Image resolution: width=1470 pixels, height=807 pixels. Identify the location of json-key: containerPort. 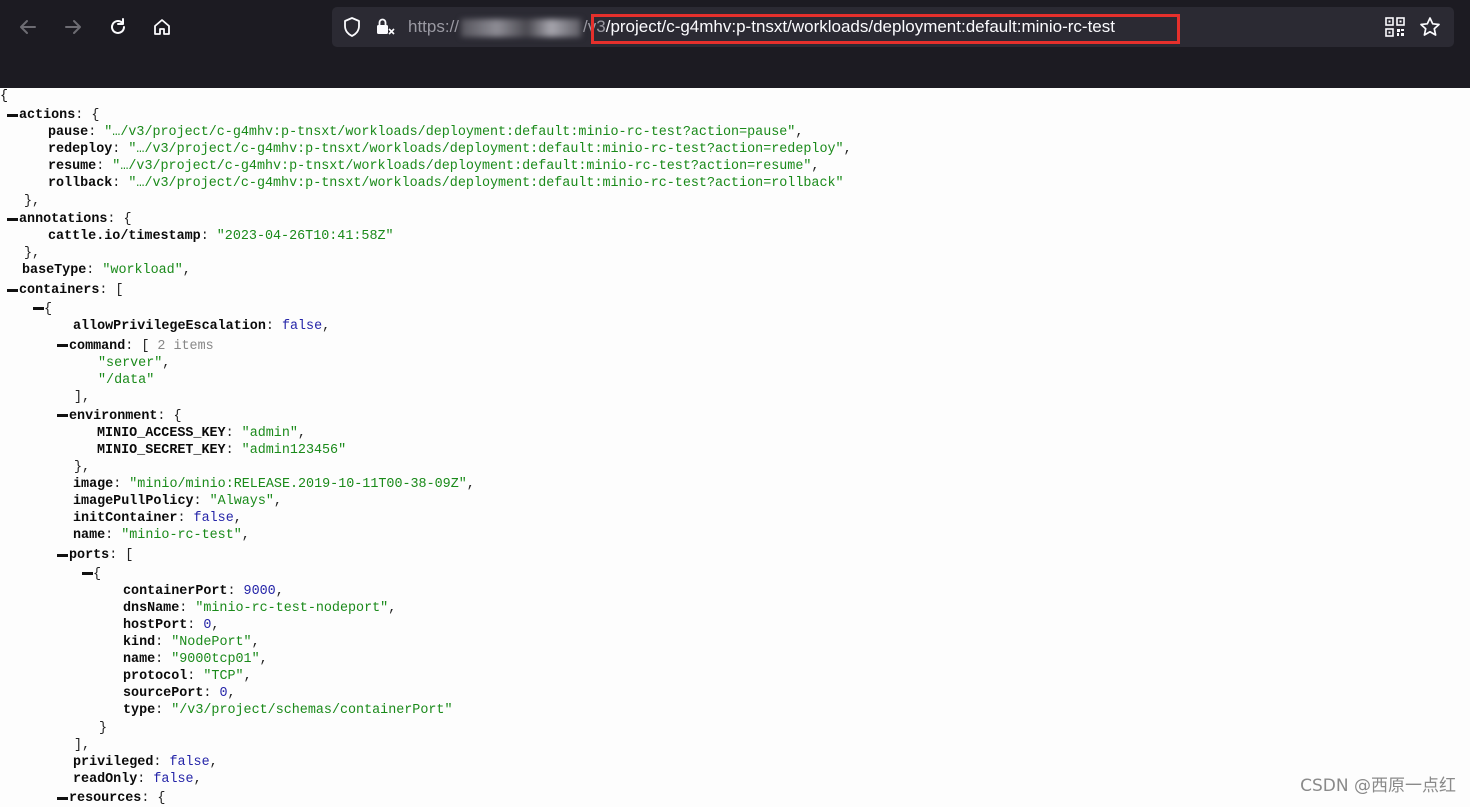
(175, 591).